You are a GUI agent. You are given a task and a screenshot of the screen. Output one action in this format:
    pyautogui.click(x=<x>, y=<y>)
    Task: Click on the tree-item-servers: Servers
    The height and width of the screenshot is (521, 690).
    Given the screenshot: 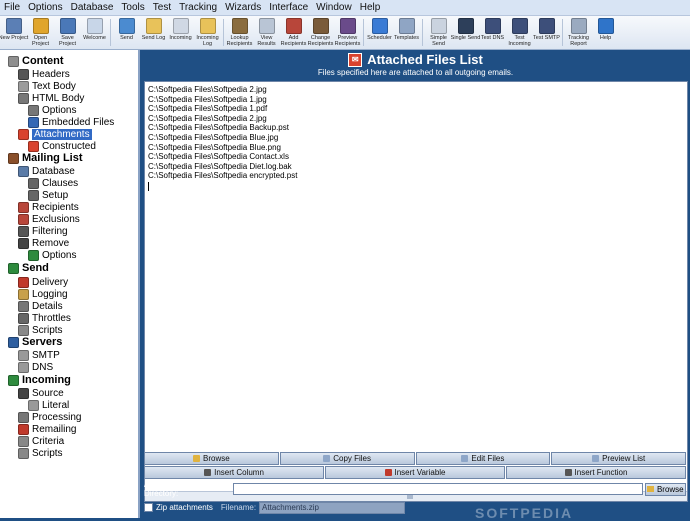 What is the action you would take?
    pyautogui.click(x=35, y=342)
    